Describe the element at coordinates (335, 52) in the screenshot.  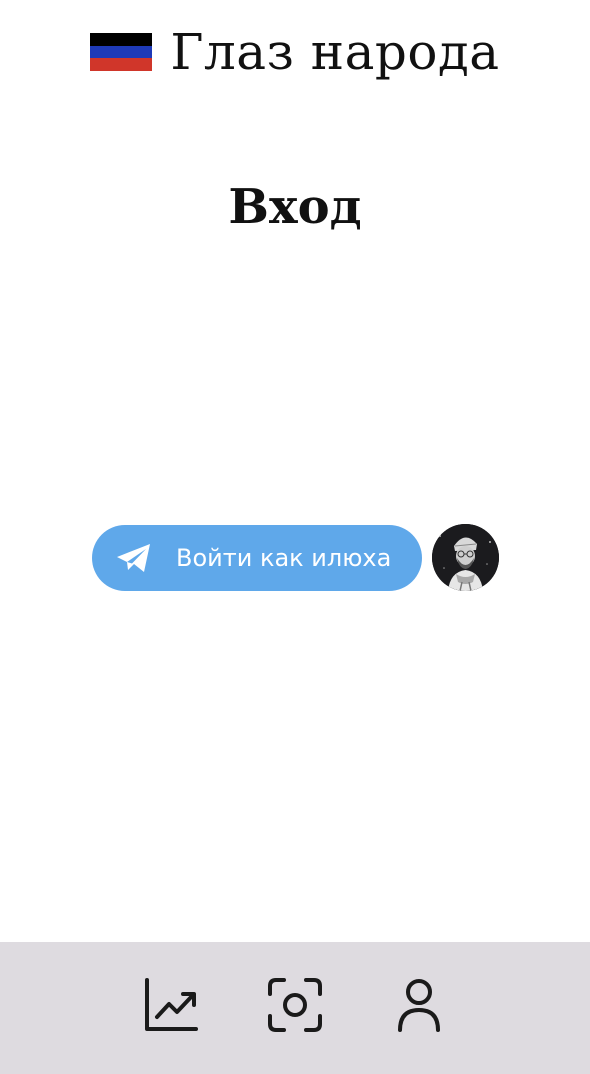
I see `app-title: Глаз народа` at that location.